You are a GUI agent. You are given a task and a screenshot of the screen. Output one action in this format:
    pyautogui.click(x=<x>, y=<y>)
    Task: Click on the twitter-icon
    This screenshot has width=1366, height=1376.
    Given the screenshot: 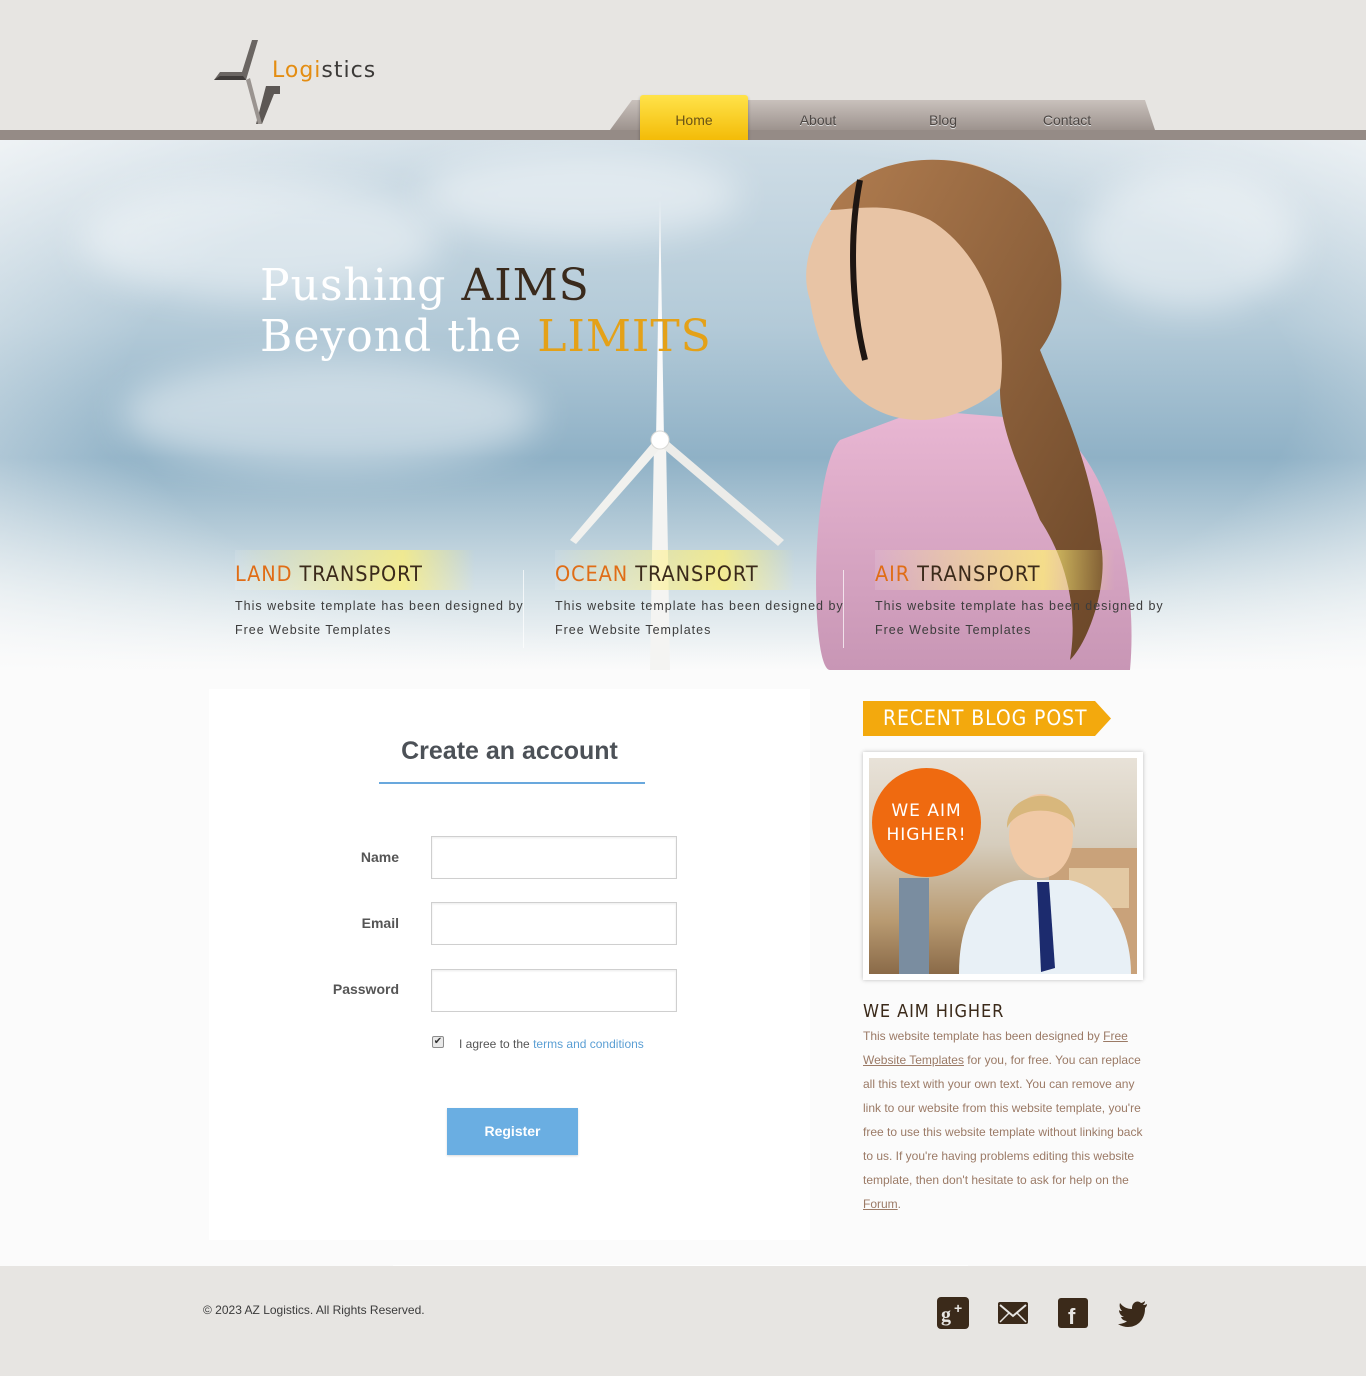 What is the action you would take?
    pyautogui.click(x=1133, y=1313)
    